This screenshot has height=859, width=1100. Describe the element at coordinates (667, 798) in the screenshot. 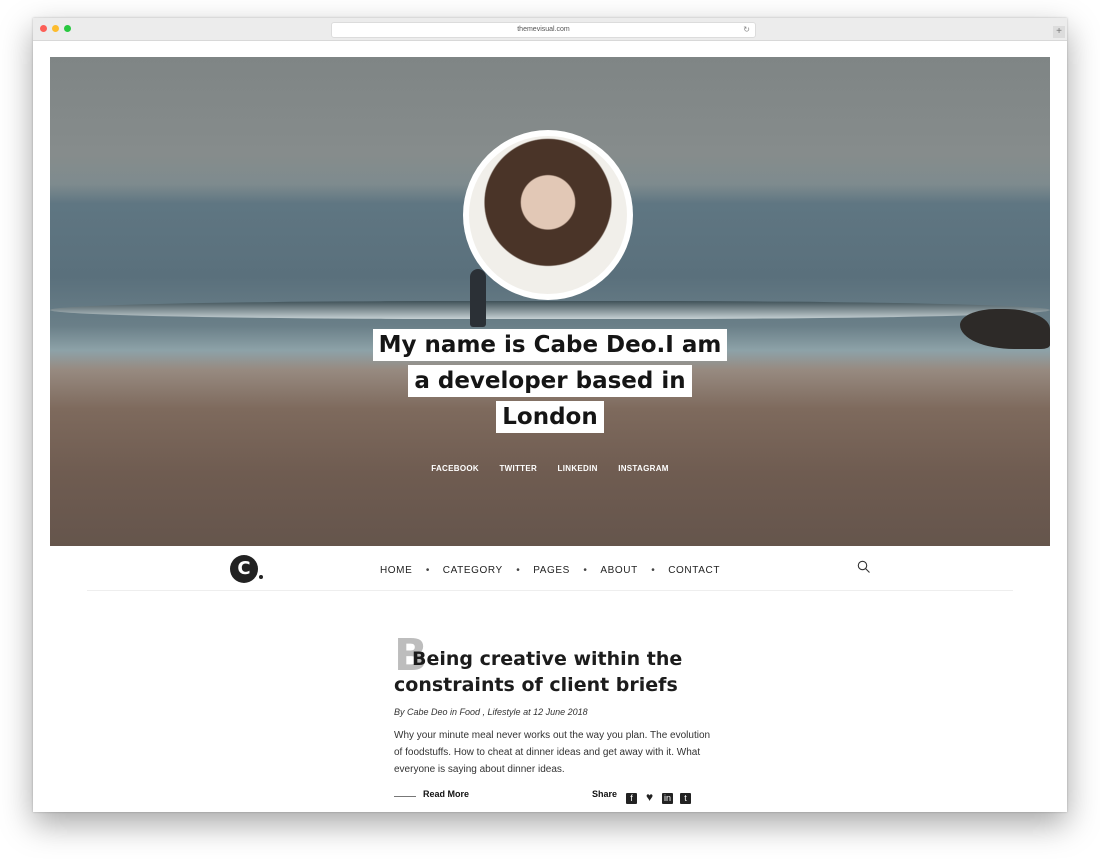

I see `linkedin-icon: in` at that location.